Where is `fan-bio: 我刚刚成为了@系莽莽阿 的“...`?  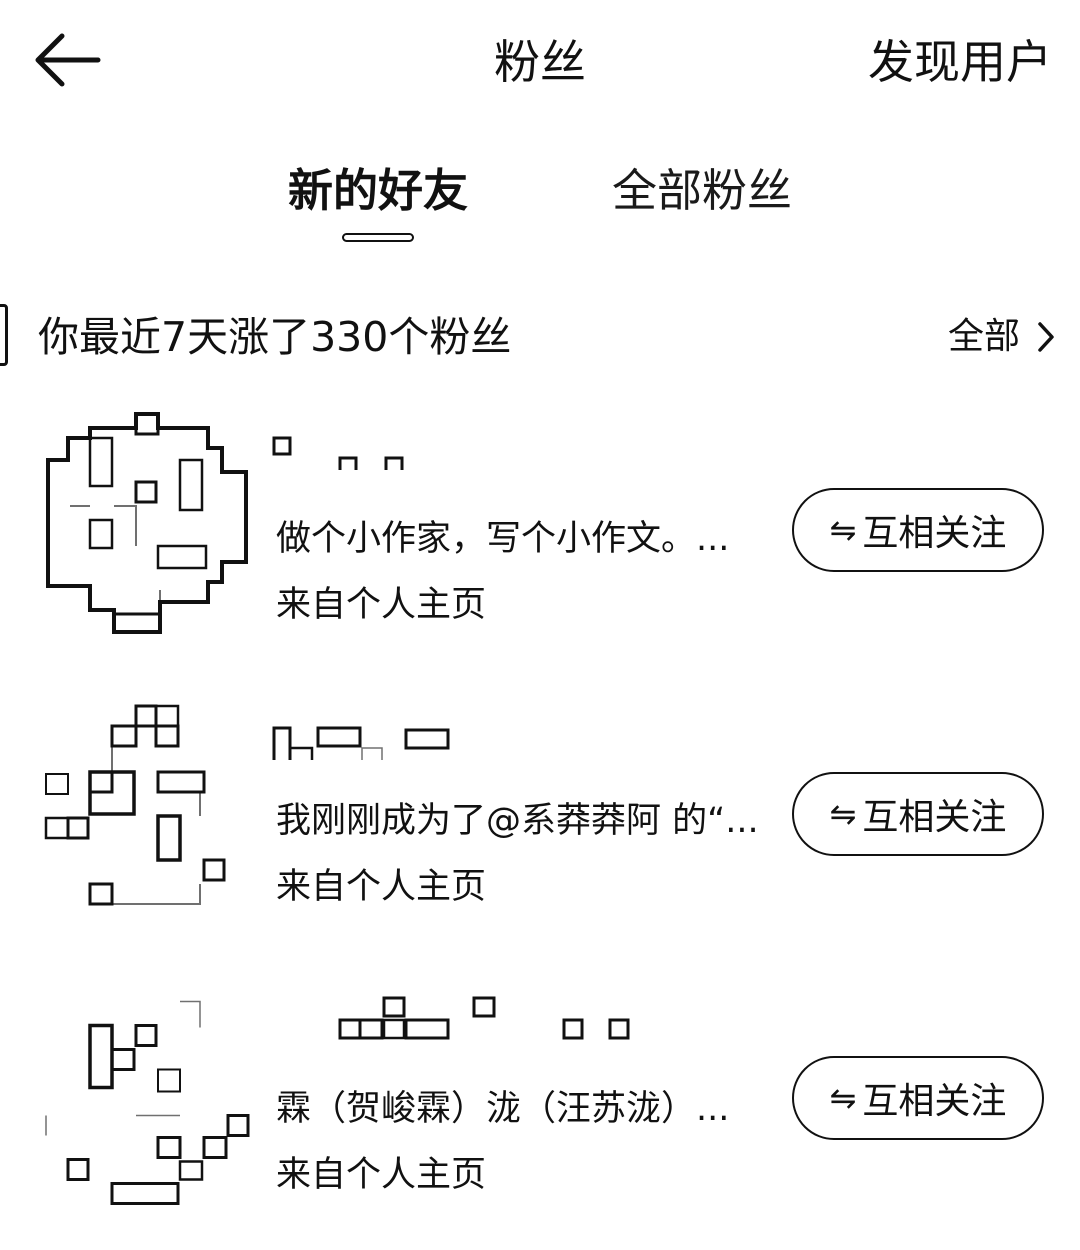 fan-bio: 我刚刚成为了@系莽莽阿 的“... is located at coordinates (517, 821).